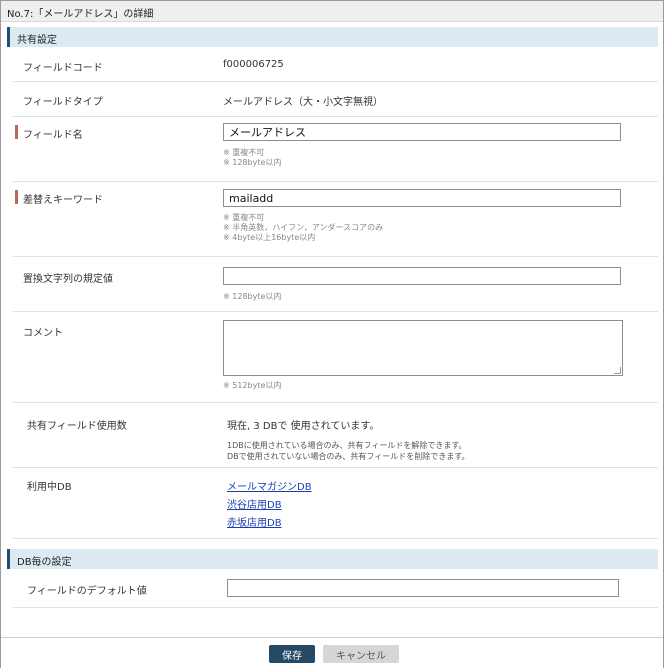 Image resolution: width=664 pixels, height=668 pixels. What do you see at coordinates (269, 237) in the screenshot?
I see `note-line: ※ 4byte以上16byte以内` at bounding box center [269, 237].